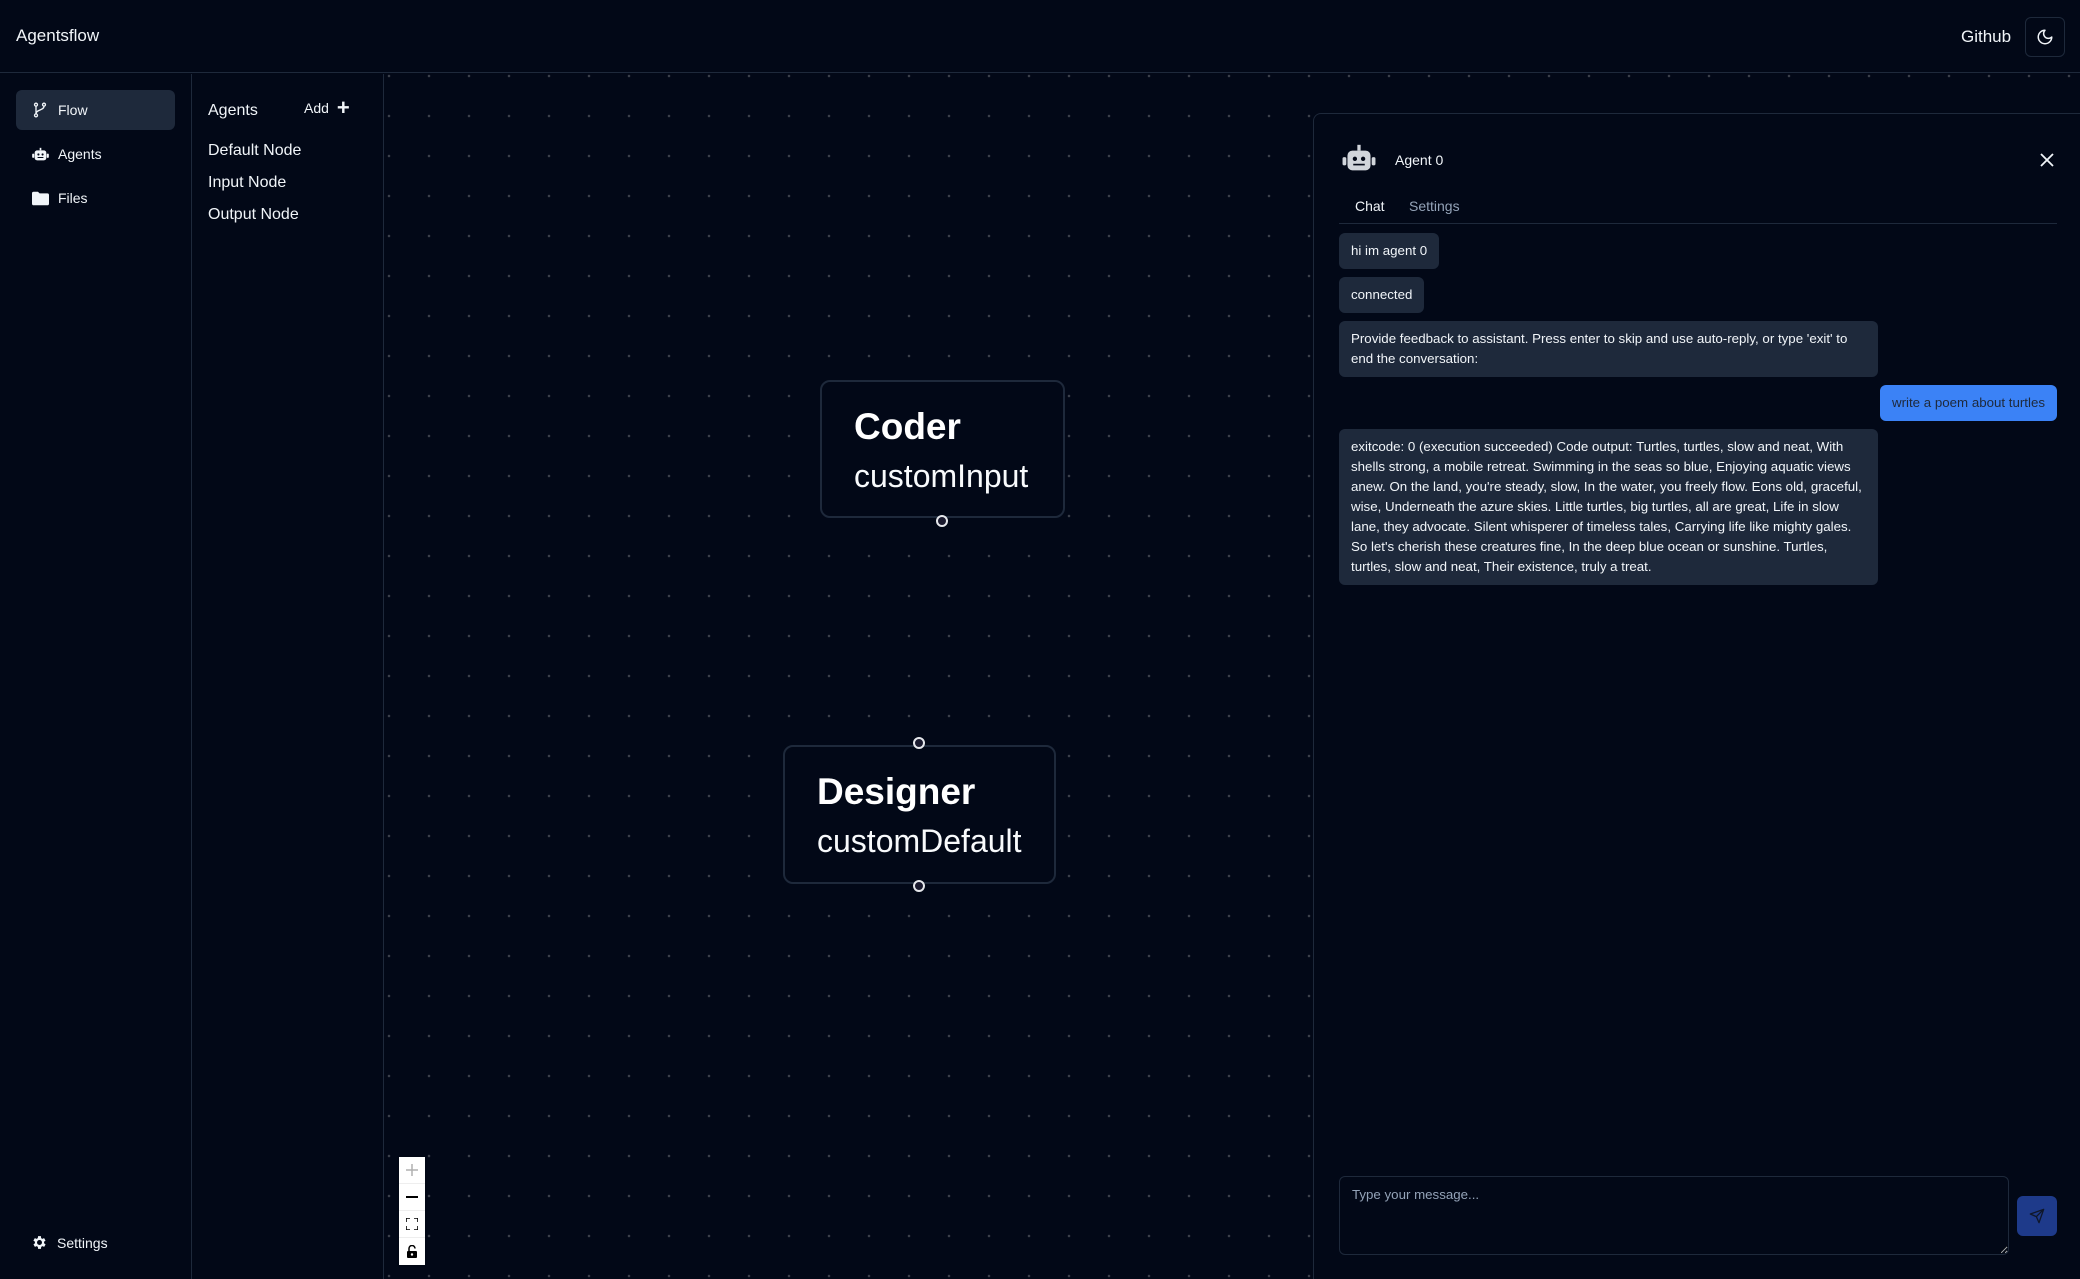 The height and width of the screenshot is (1279, 2080). I want to click on sidebar-item-files: Files, so click(95, 198).